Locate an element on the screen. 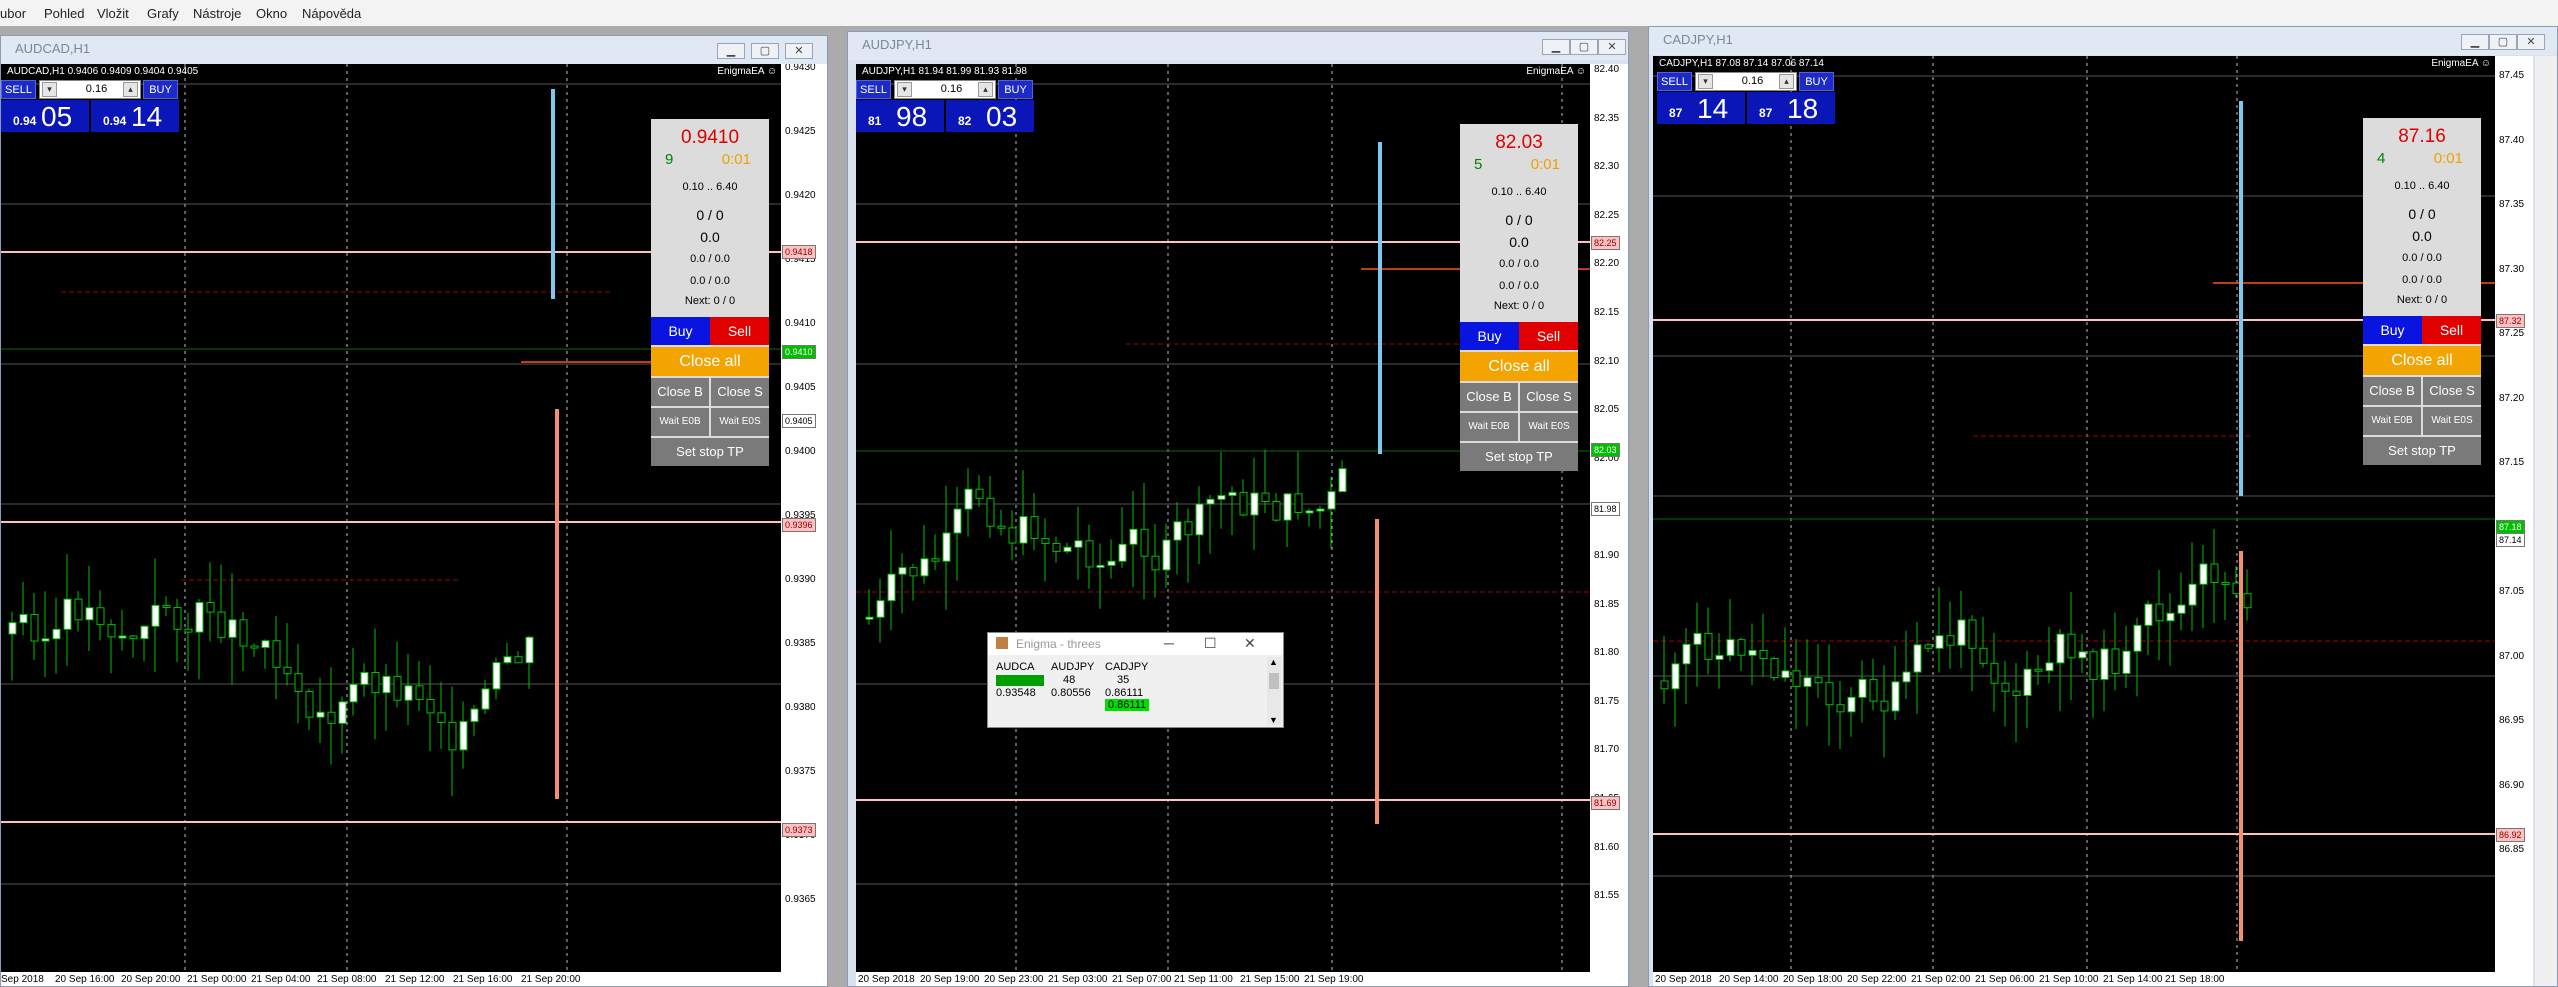 This screenshot has height=987, width=2558. scroll-down-icon: ▼ is located at coordinates (1273, 720).